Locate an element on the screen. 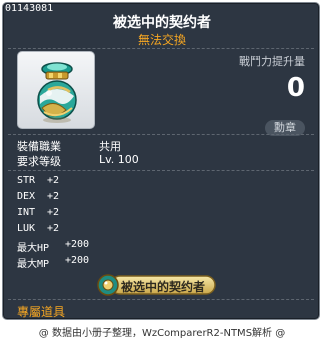  stat-row: 最大HP +200 is located at coordinates (77, 246).